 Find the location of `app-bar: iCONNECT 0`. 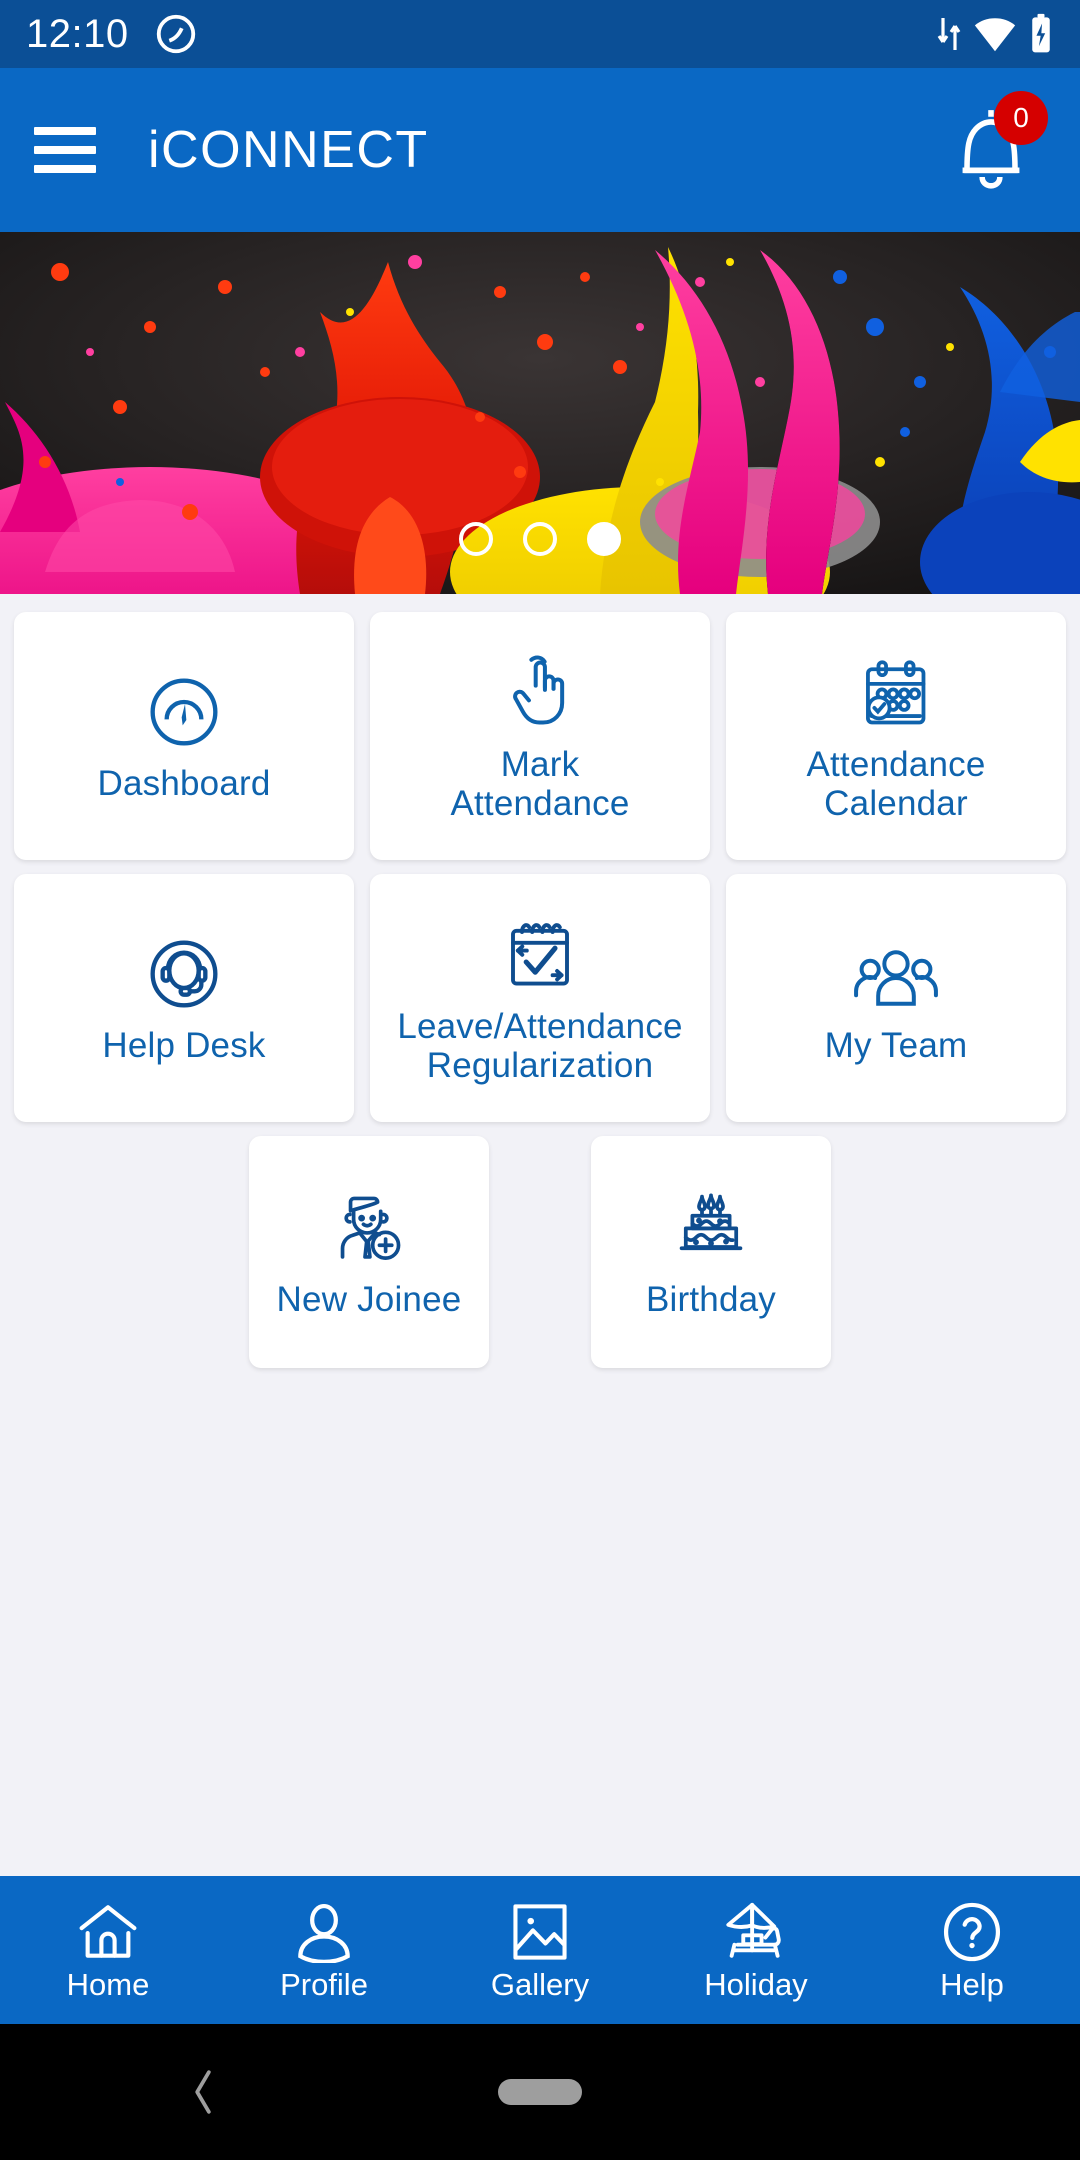

app-bar: iCONNECT 0 is located at coordinates (540, 150).